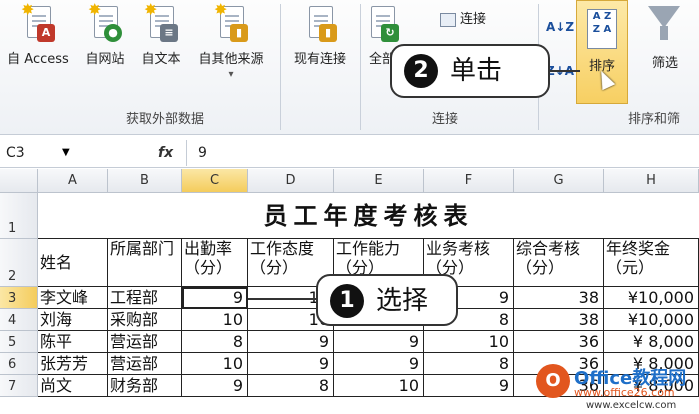 The image size is (699, 414). I want to click on refresh-icon: ↻, so click(382, 22).